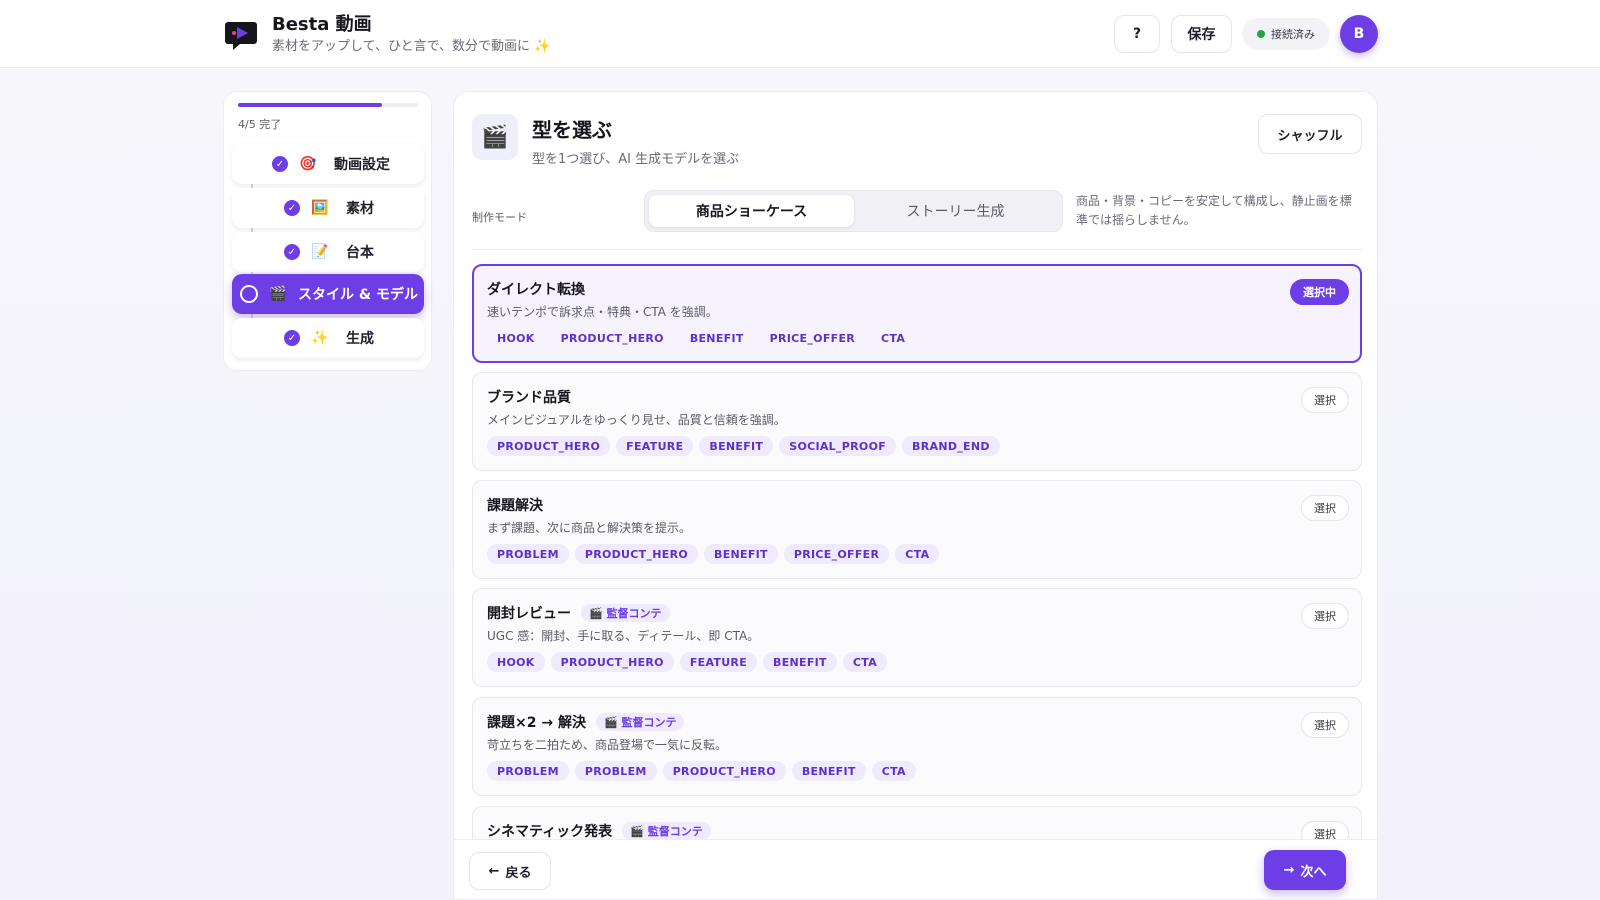  I want to click on step-label: 生成, so click(360, 339).